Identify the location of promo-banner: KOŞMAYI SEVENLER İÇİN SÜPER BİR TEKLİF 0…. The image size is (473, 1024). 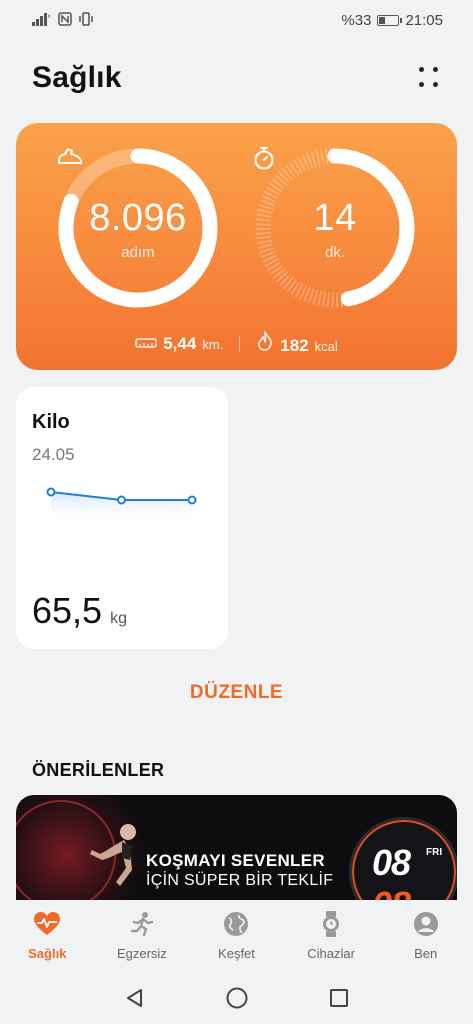
(236, 847).